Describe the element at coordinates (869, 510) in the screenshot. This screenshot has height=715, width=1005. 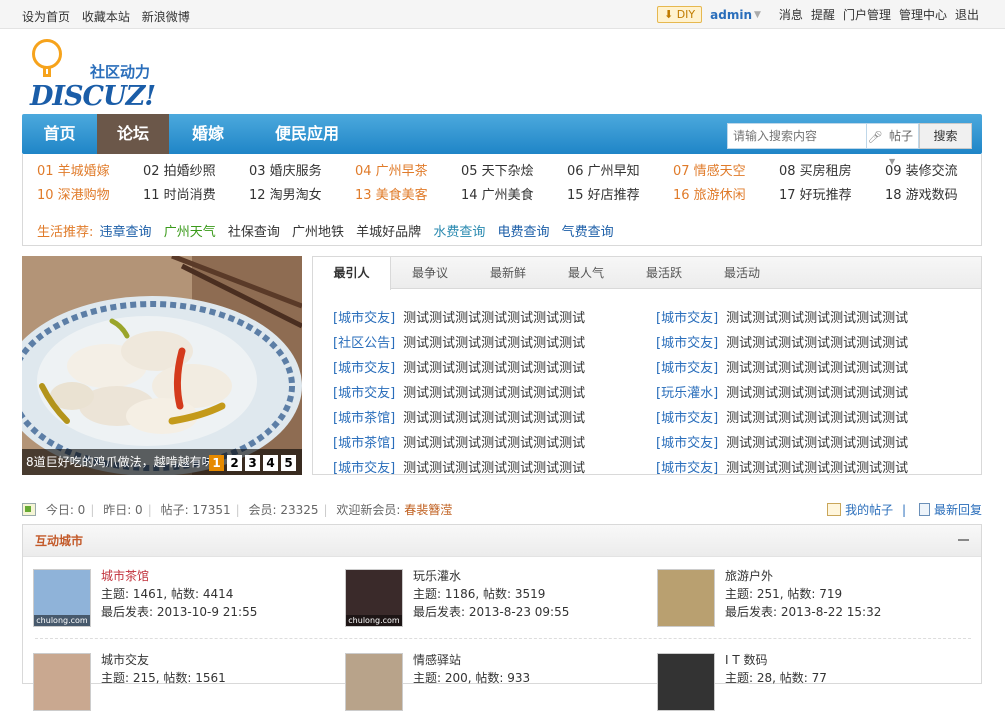
I see `my-posts-link: 我的帖子` at that location.